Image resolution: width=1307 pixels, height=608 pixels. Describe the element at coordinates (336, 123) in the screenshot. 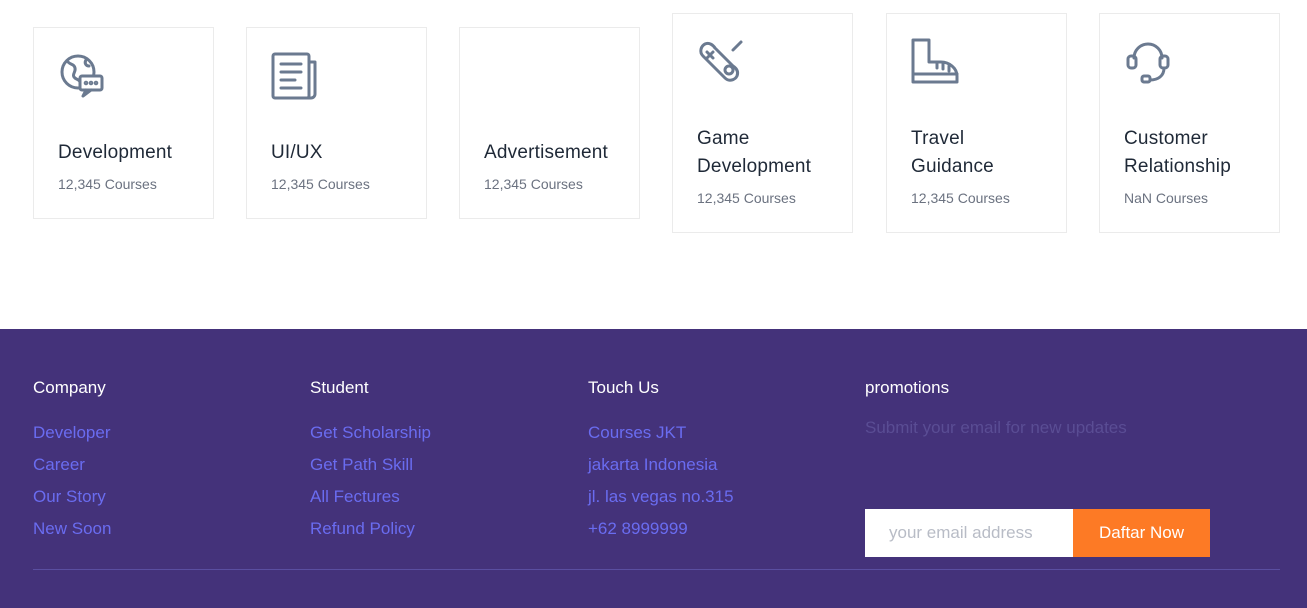

I see `category-card-uiux: UI/UX 12,345 Courses` at that location.